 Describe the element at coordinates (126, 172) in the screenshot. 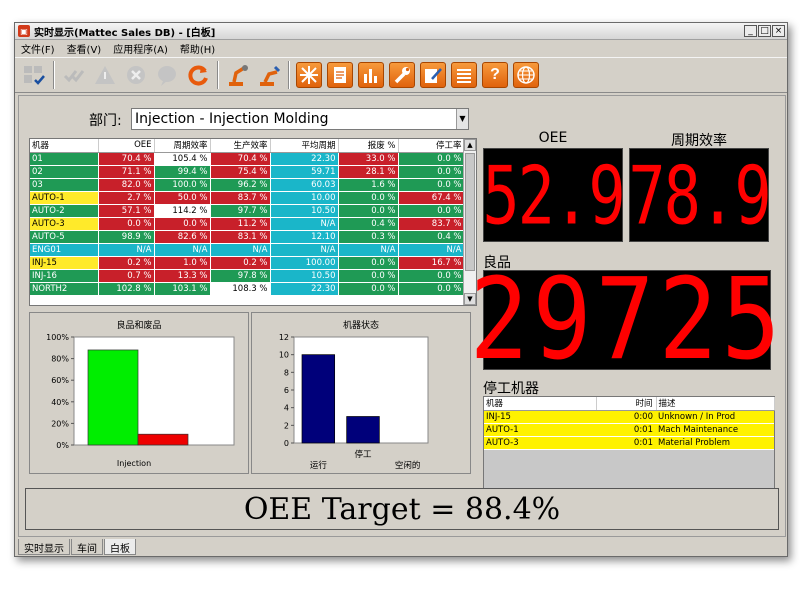

I see `table-cell: 71.1 %` at that location.